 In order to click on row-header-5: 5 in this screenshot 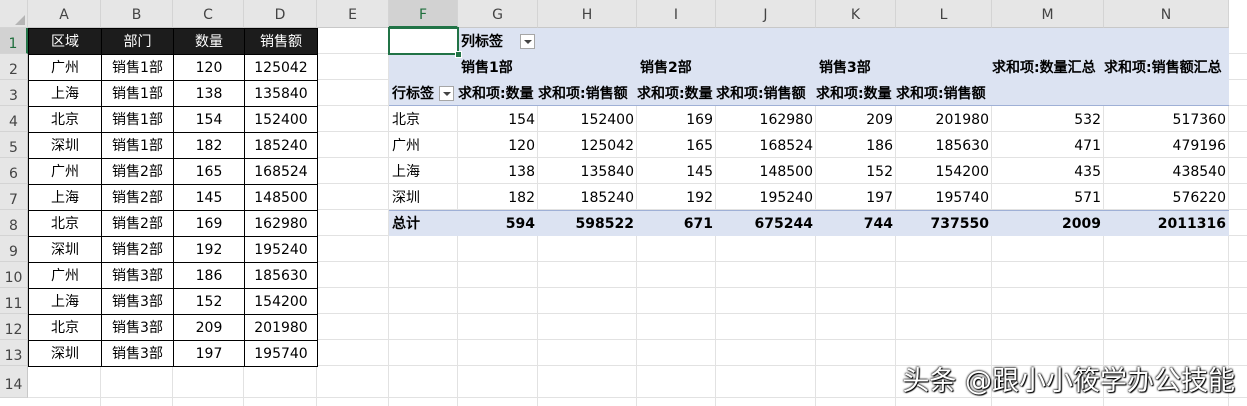, I will do `click(14, 145)`.